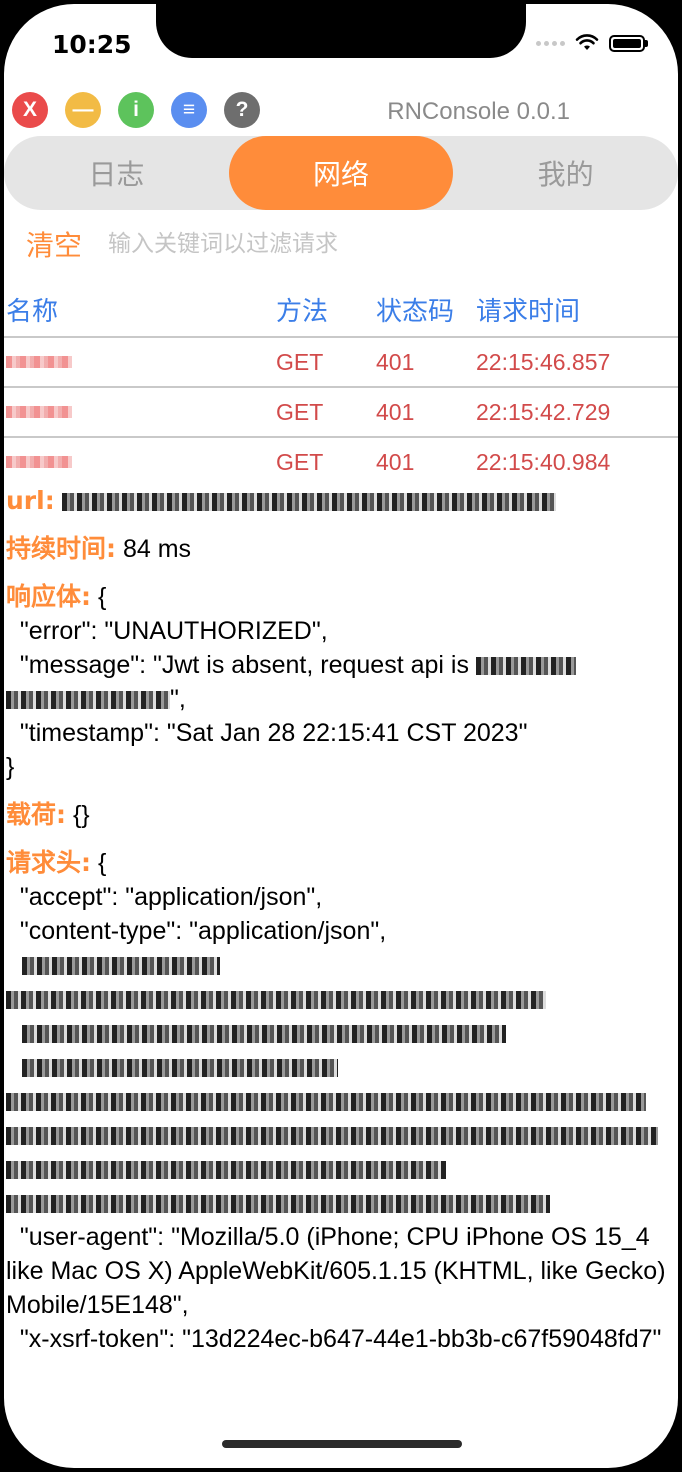 The image size is (682, 1472). I want to click on header-line: "content-type": "application/json",, so click(196, 931).